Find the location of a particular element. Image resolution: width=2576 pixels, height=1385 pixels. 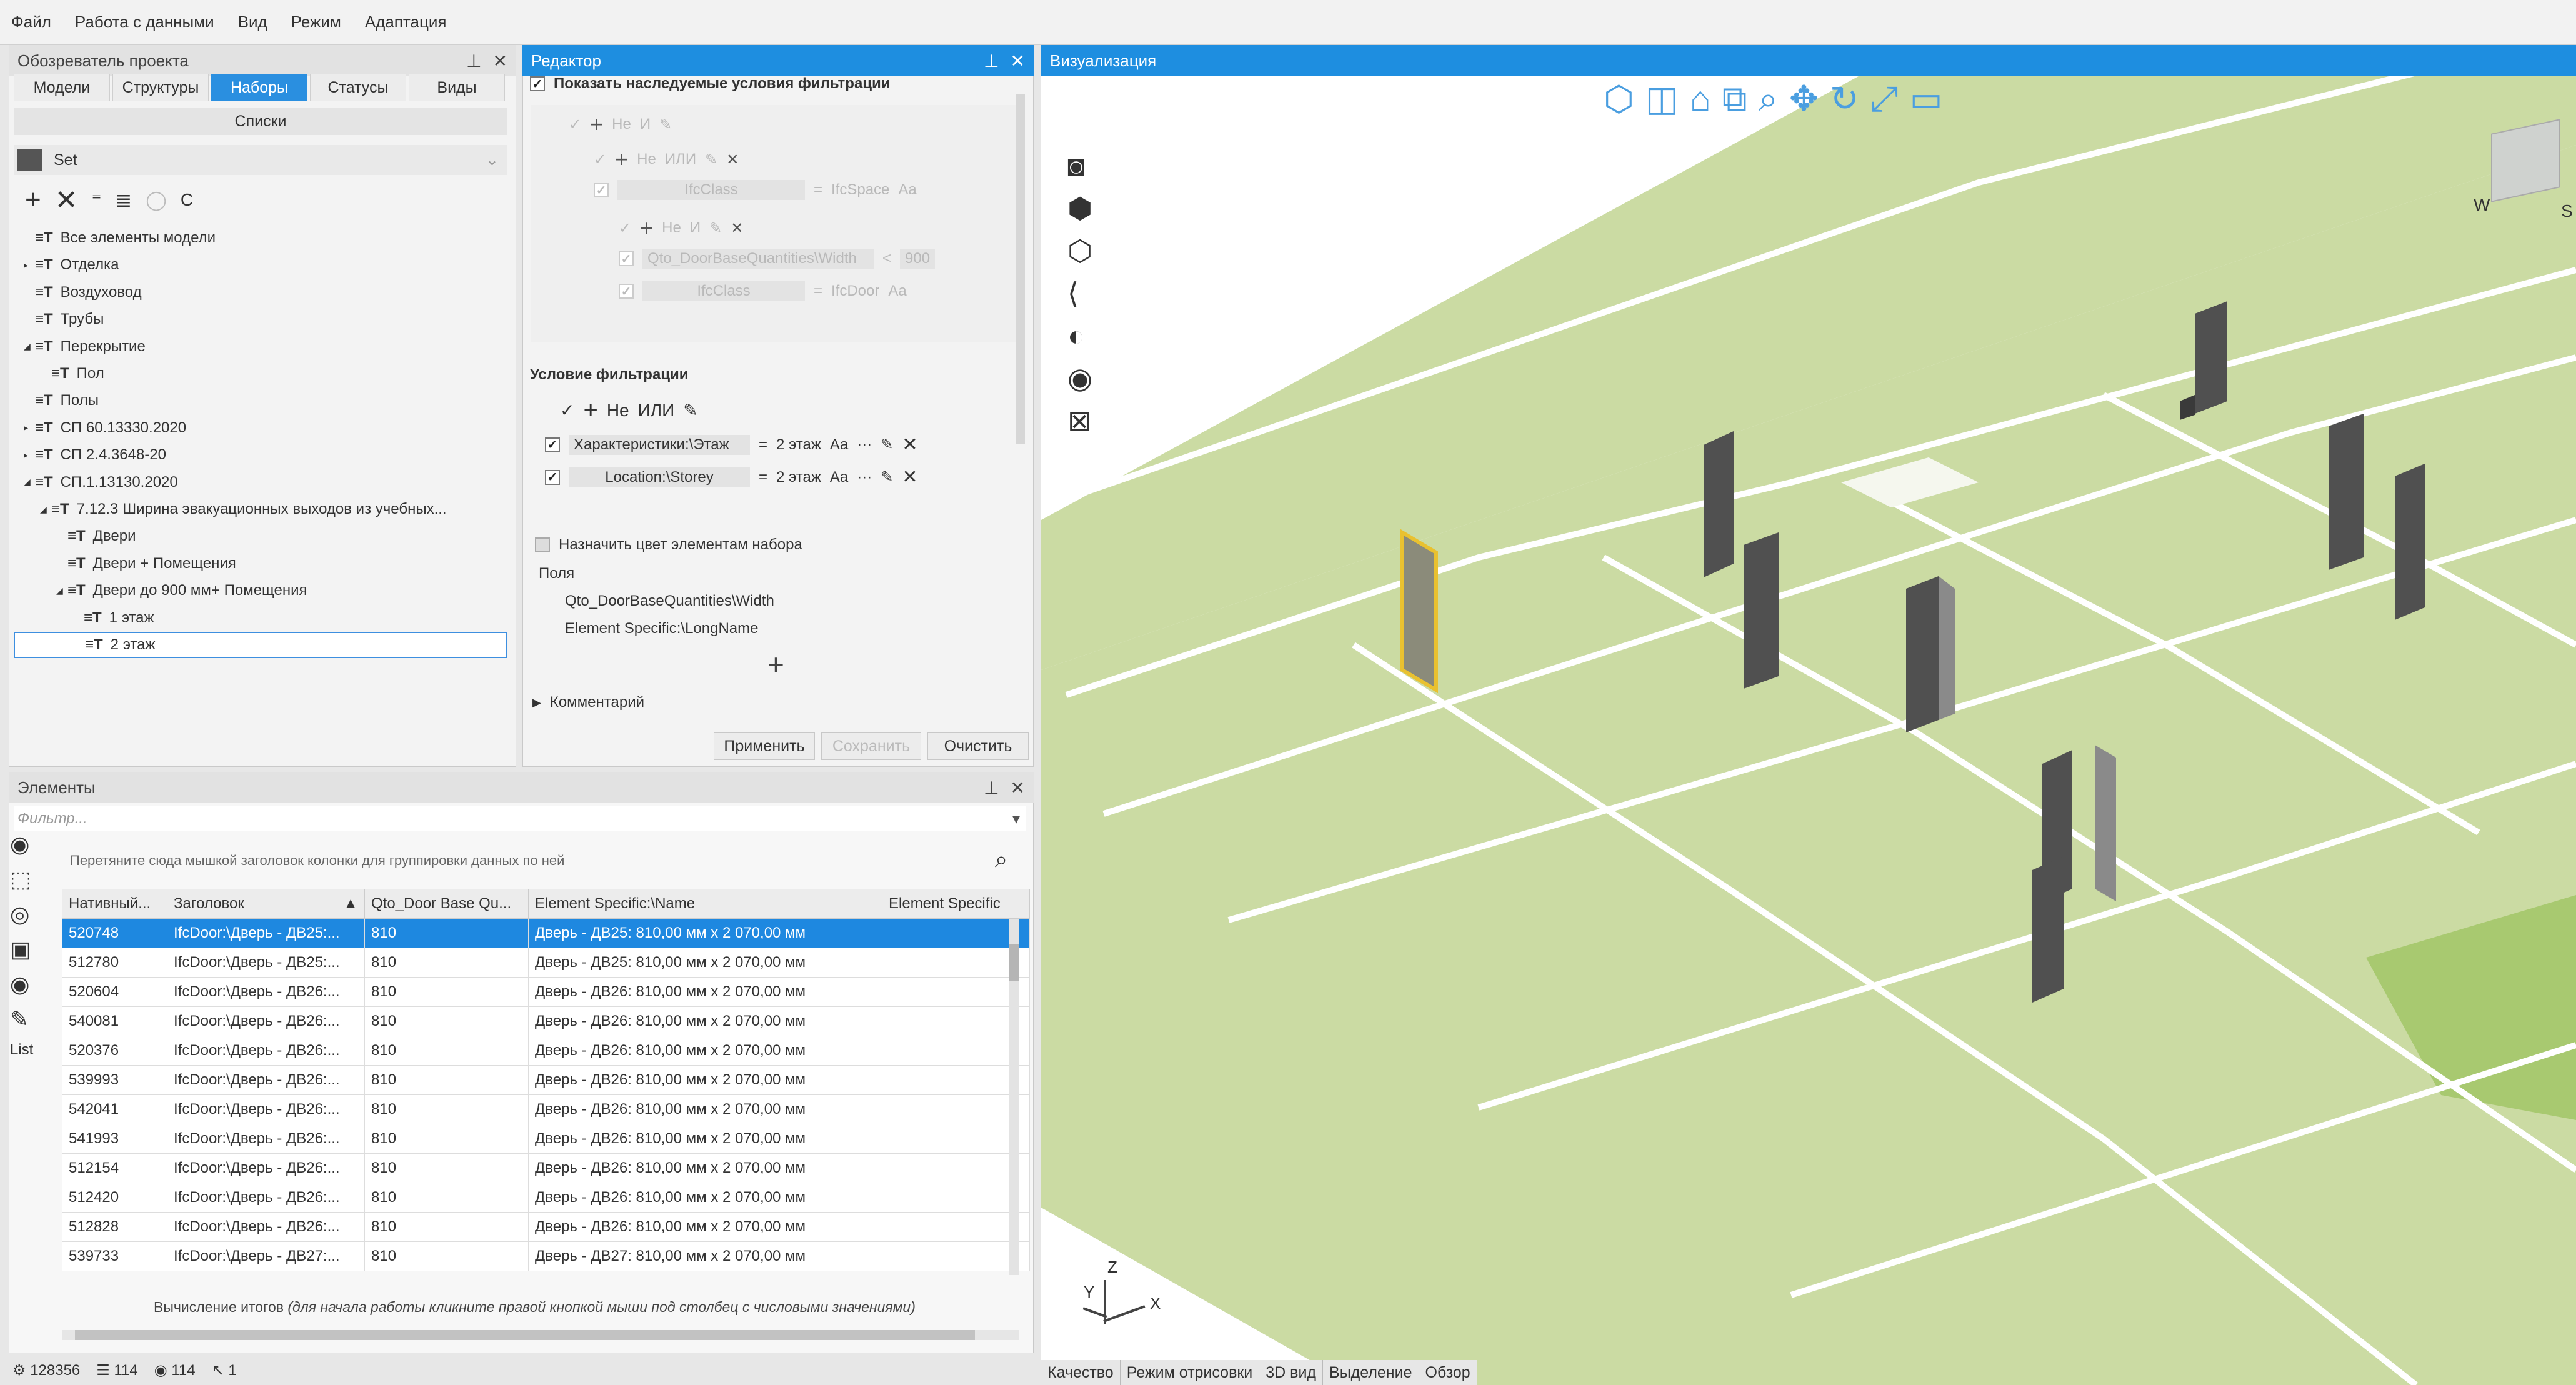

condition-field: Характеристики:\Этаж is located at coordinates (659, 444).